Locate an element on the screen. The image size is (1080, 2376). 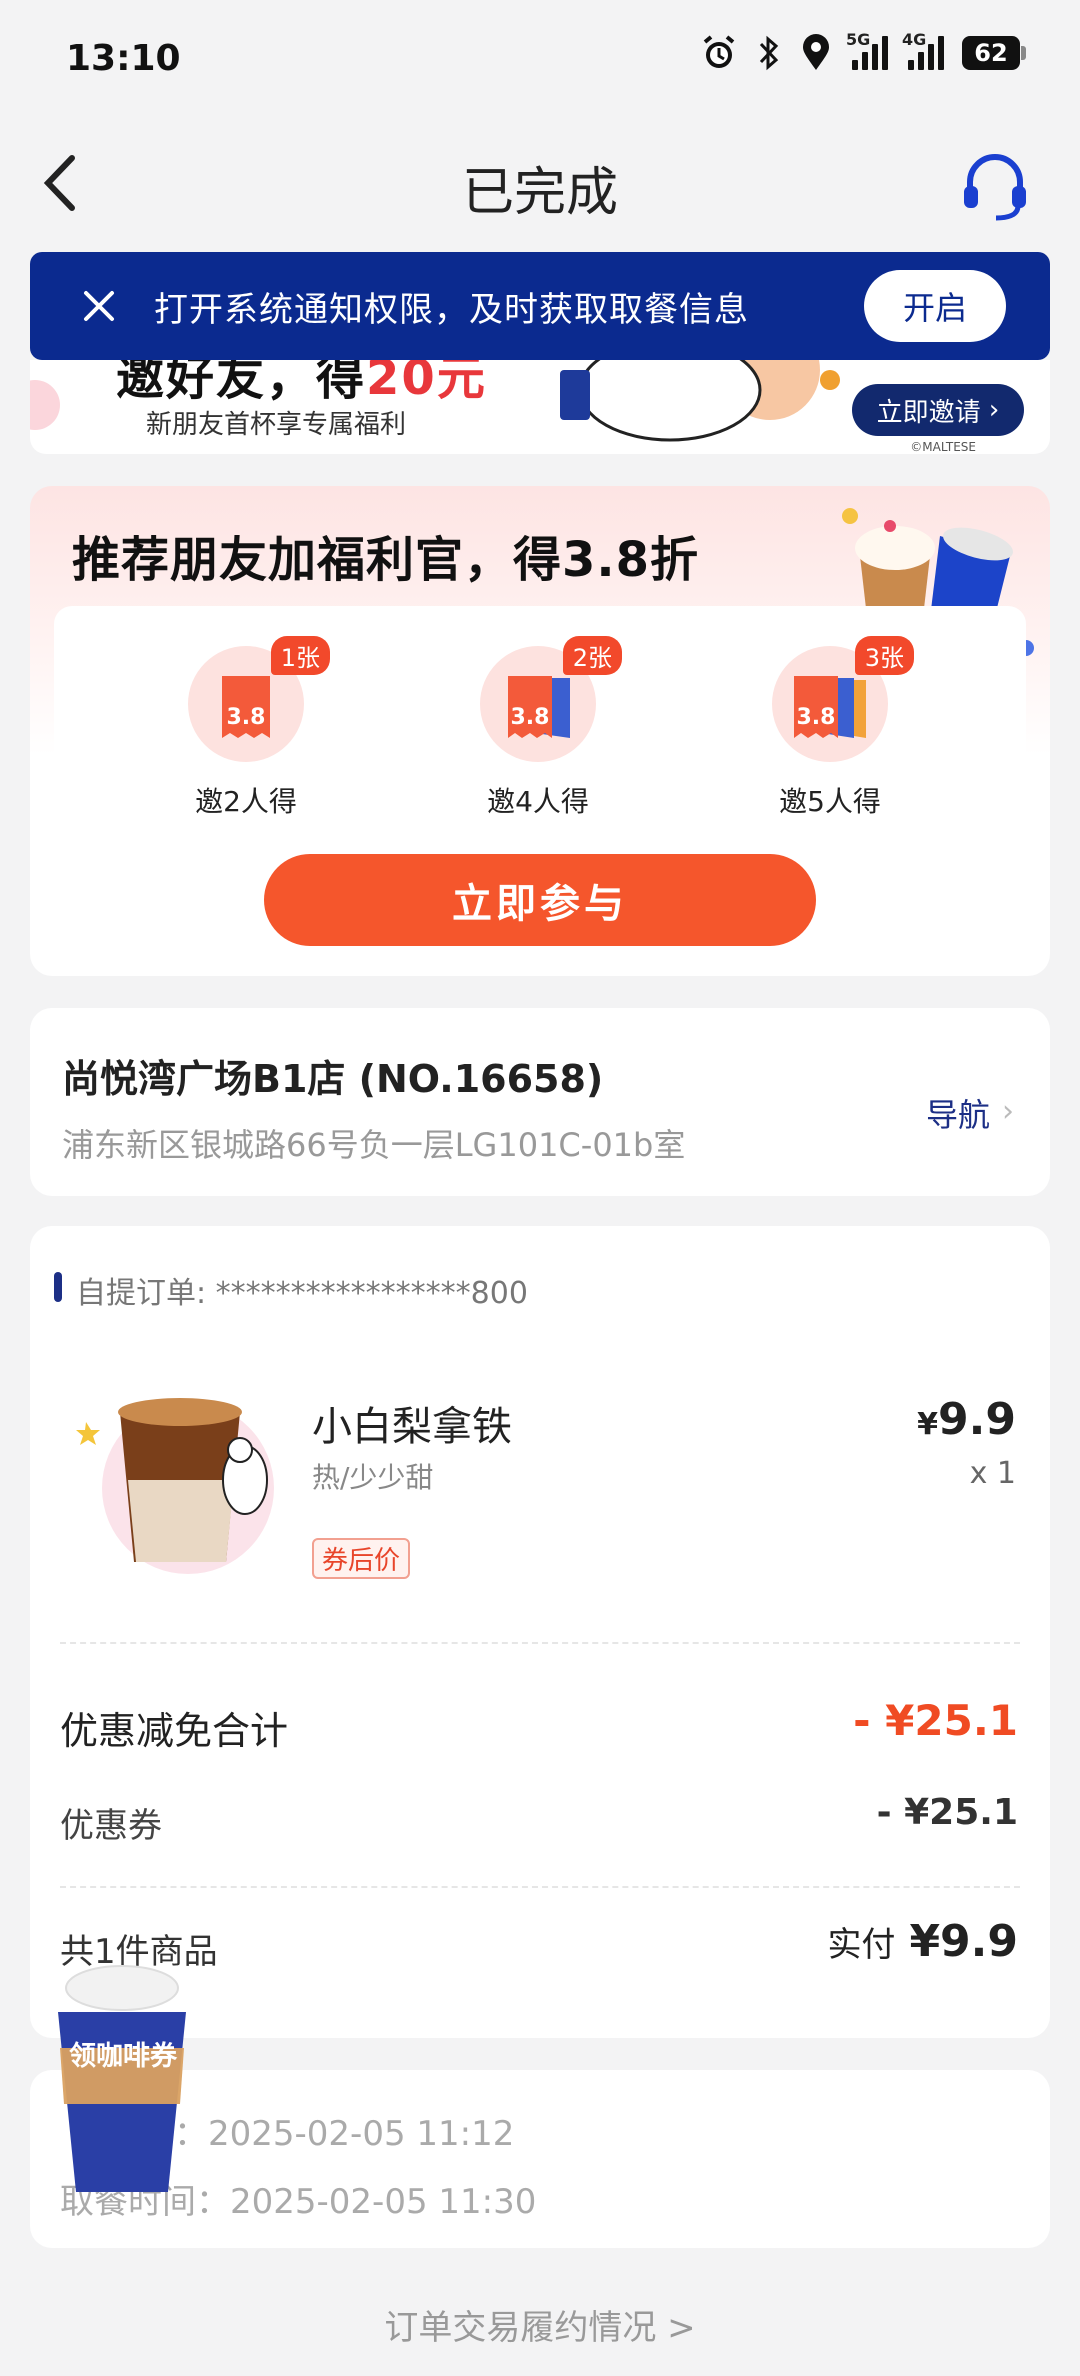
discount-total-label: 优惠减免合计 is located at coordinates (174, 1731).